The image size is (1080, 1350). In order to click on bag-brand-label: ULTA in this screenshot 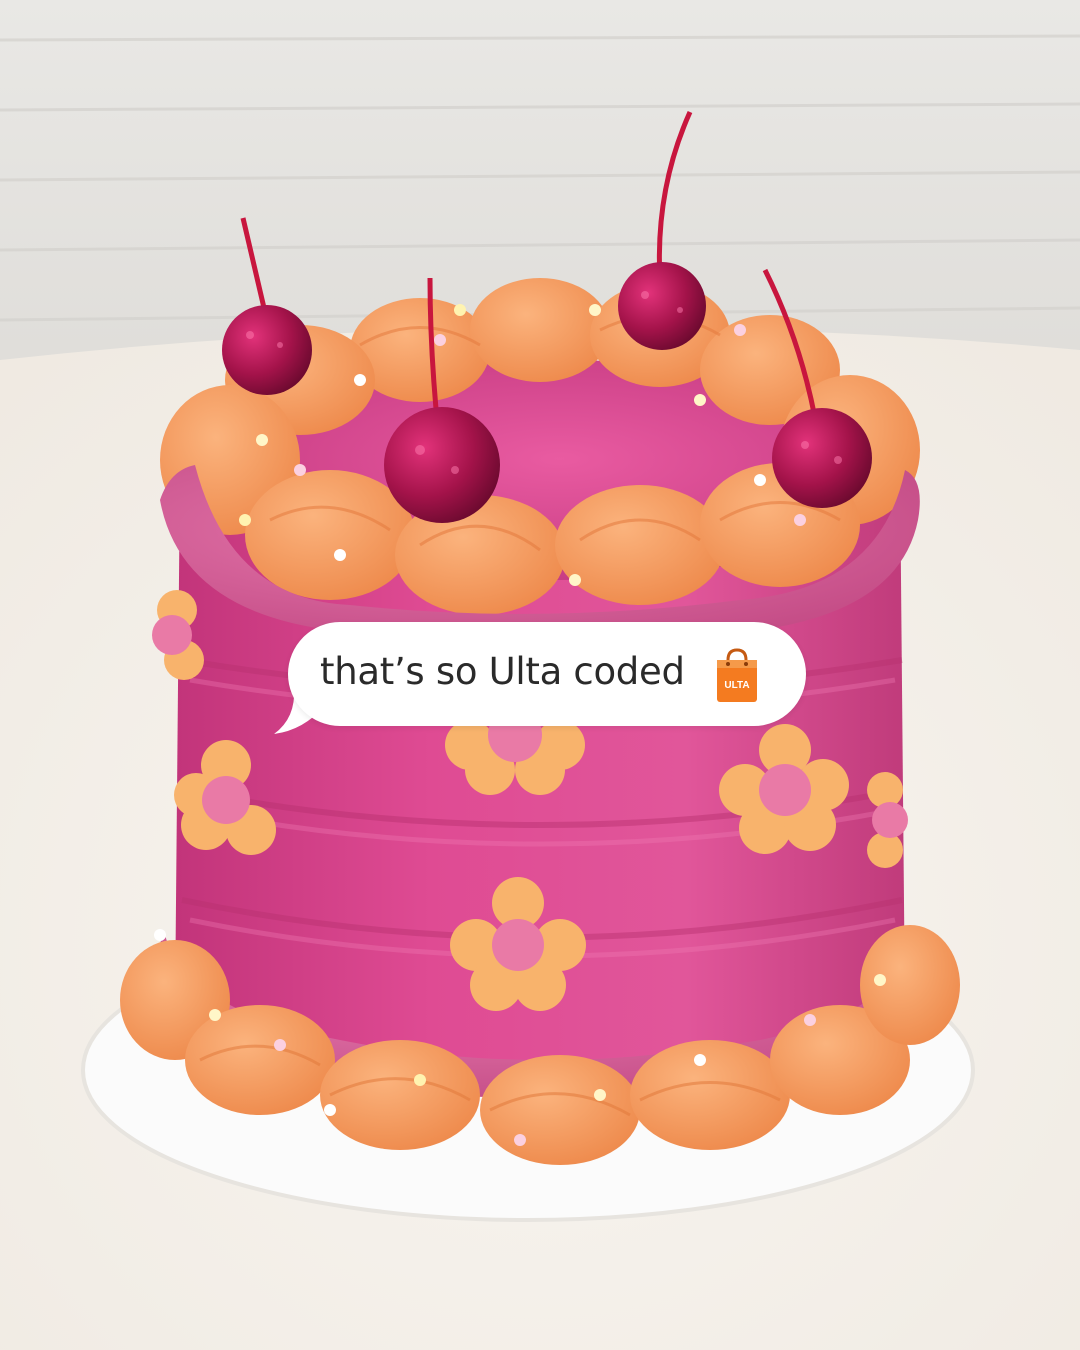, I will do `click(736, 685)`.